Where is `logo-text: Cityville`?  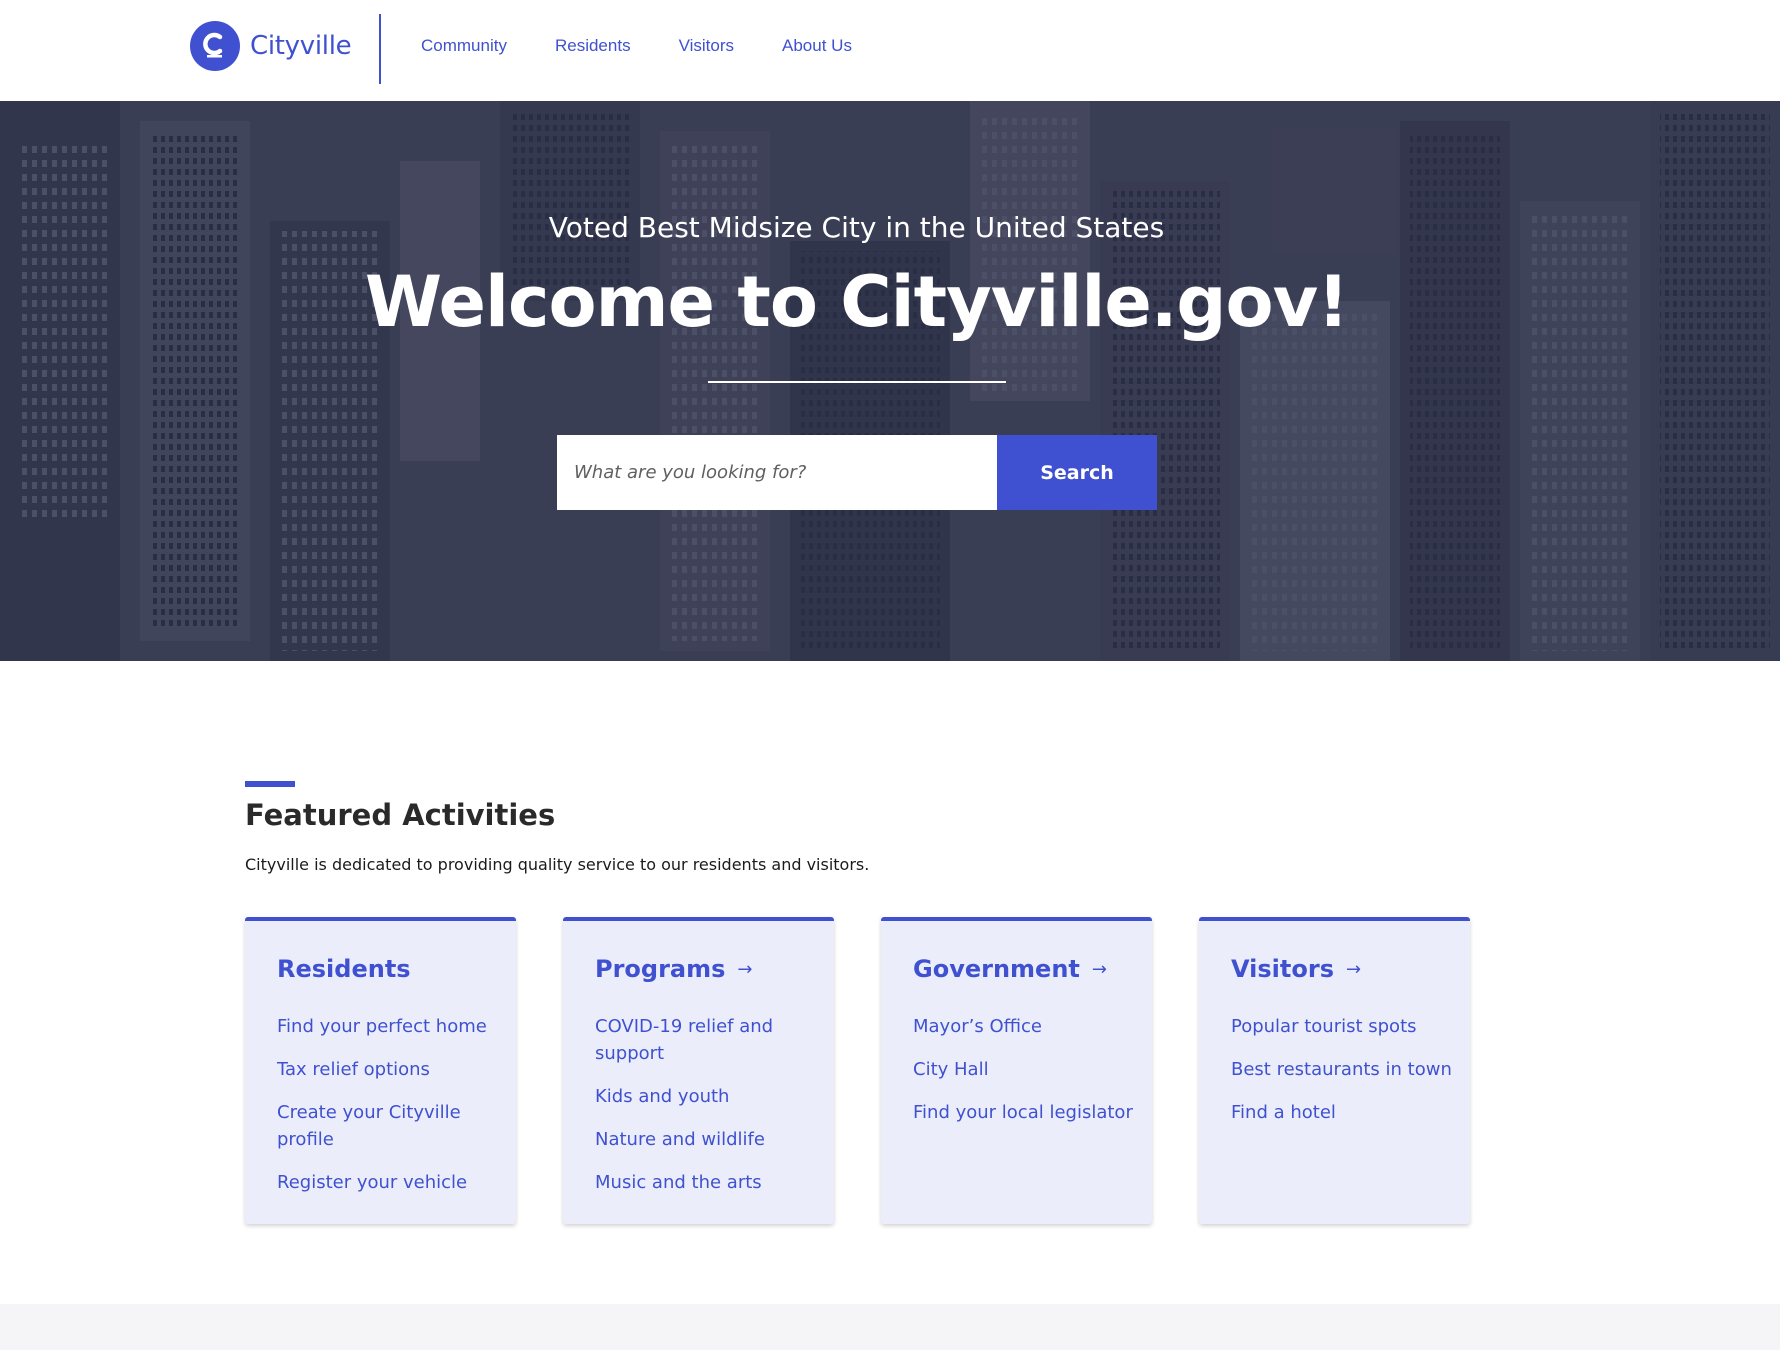
logo-text: Cityville is located at coordinates (301, 46).